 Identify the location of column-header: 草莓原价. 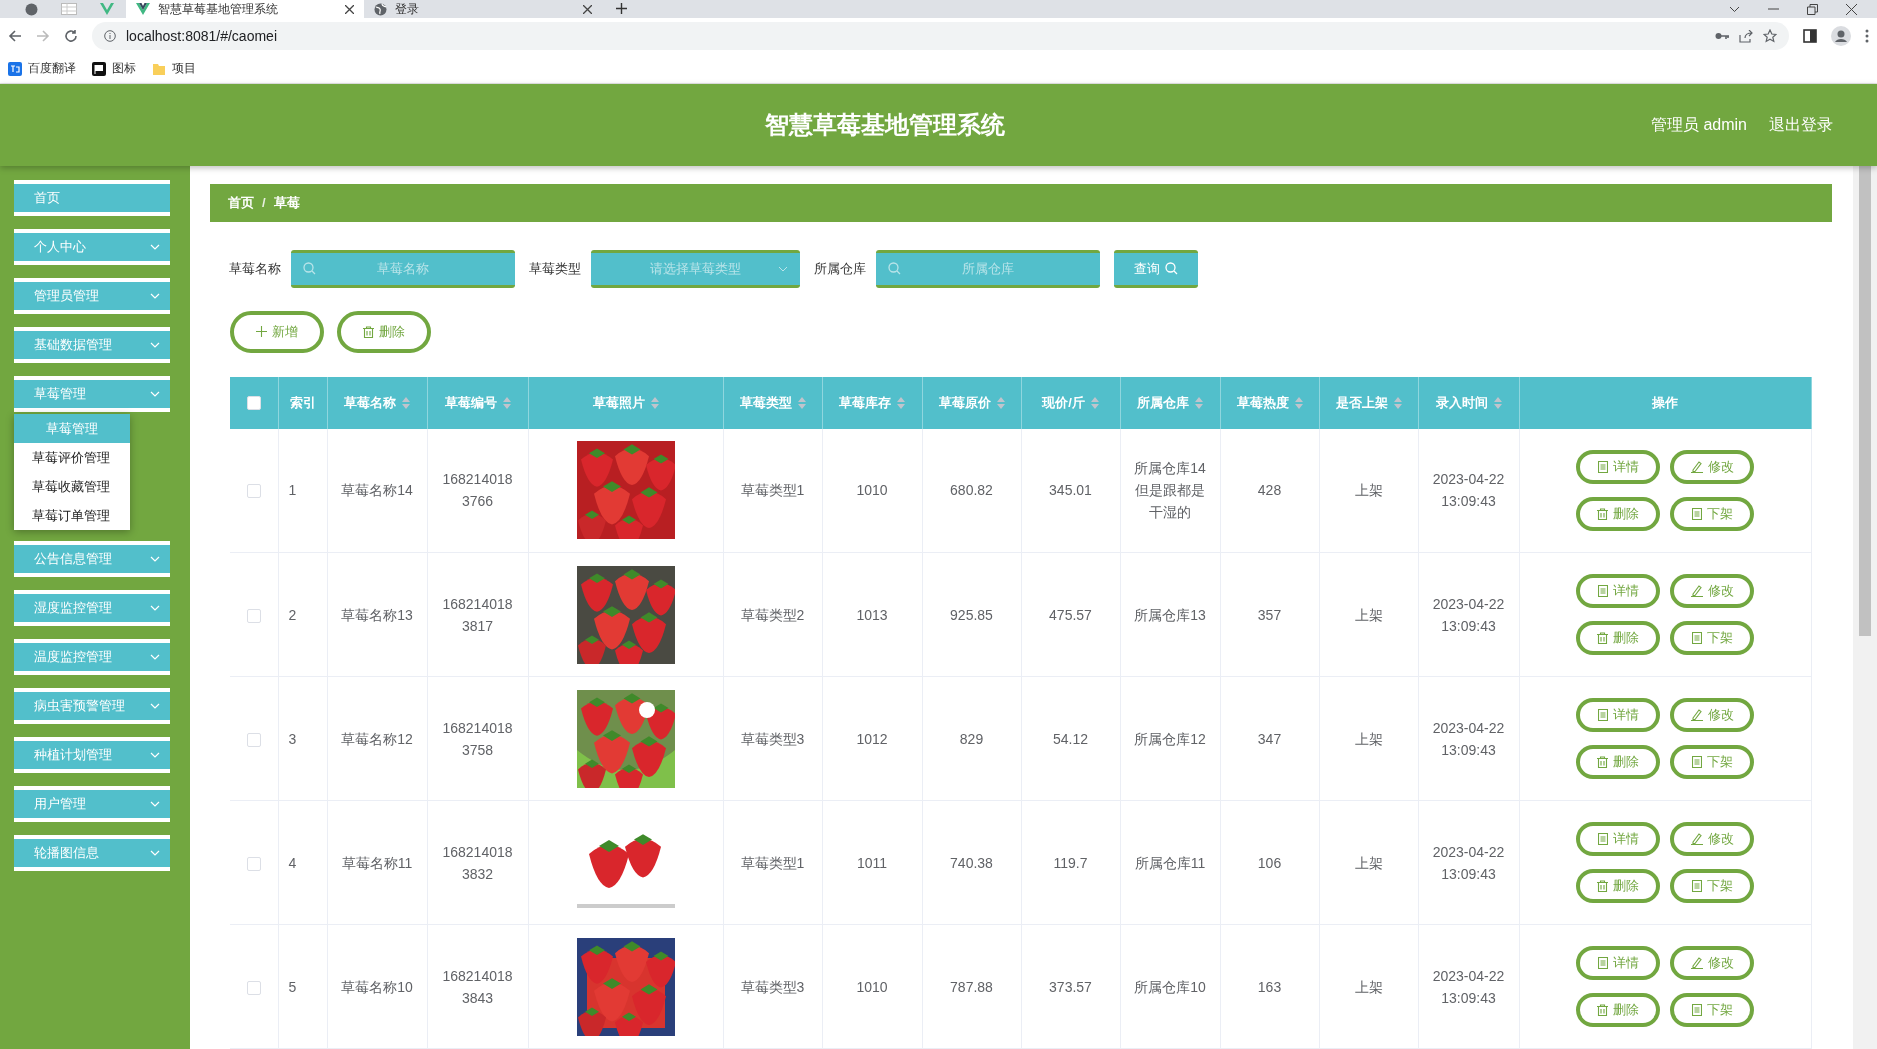
(971, 402).